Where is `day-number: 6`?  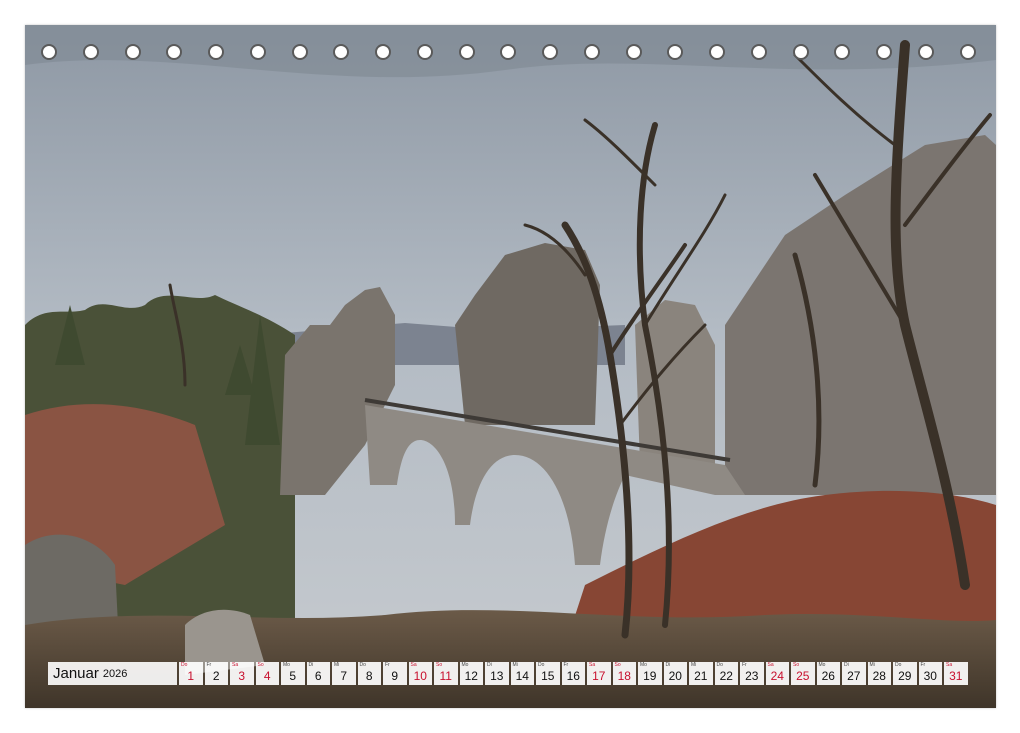 day-number: 6 is located at coordinates (318, 676).